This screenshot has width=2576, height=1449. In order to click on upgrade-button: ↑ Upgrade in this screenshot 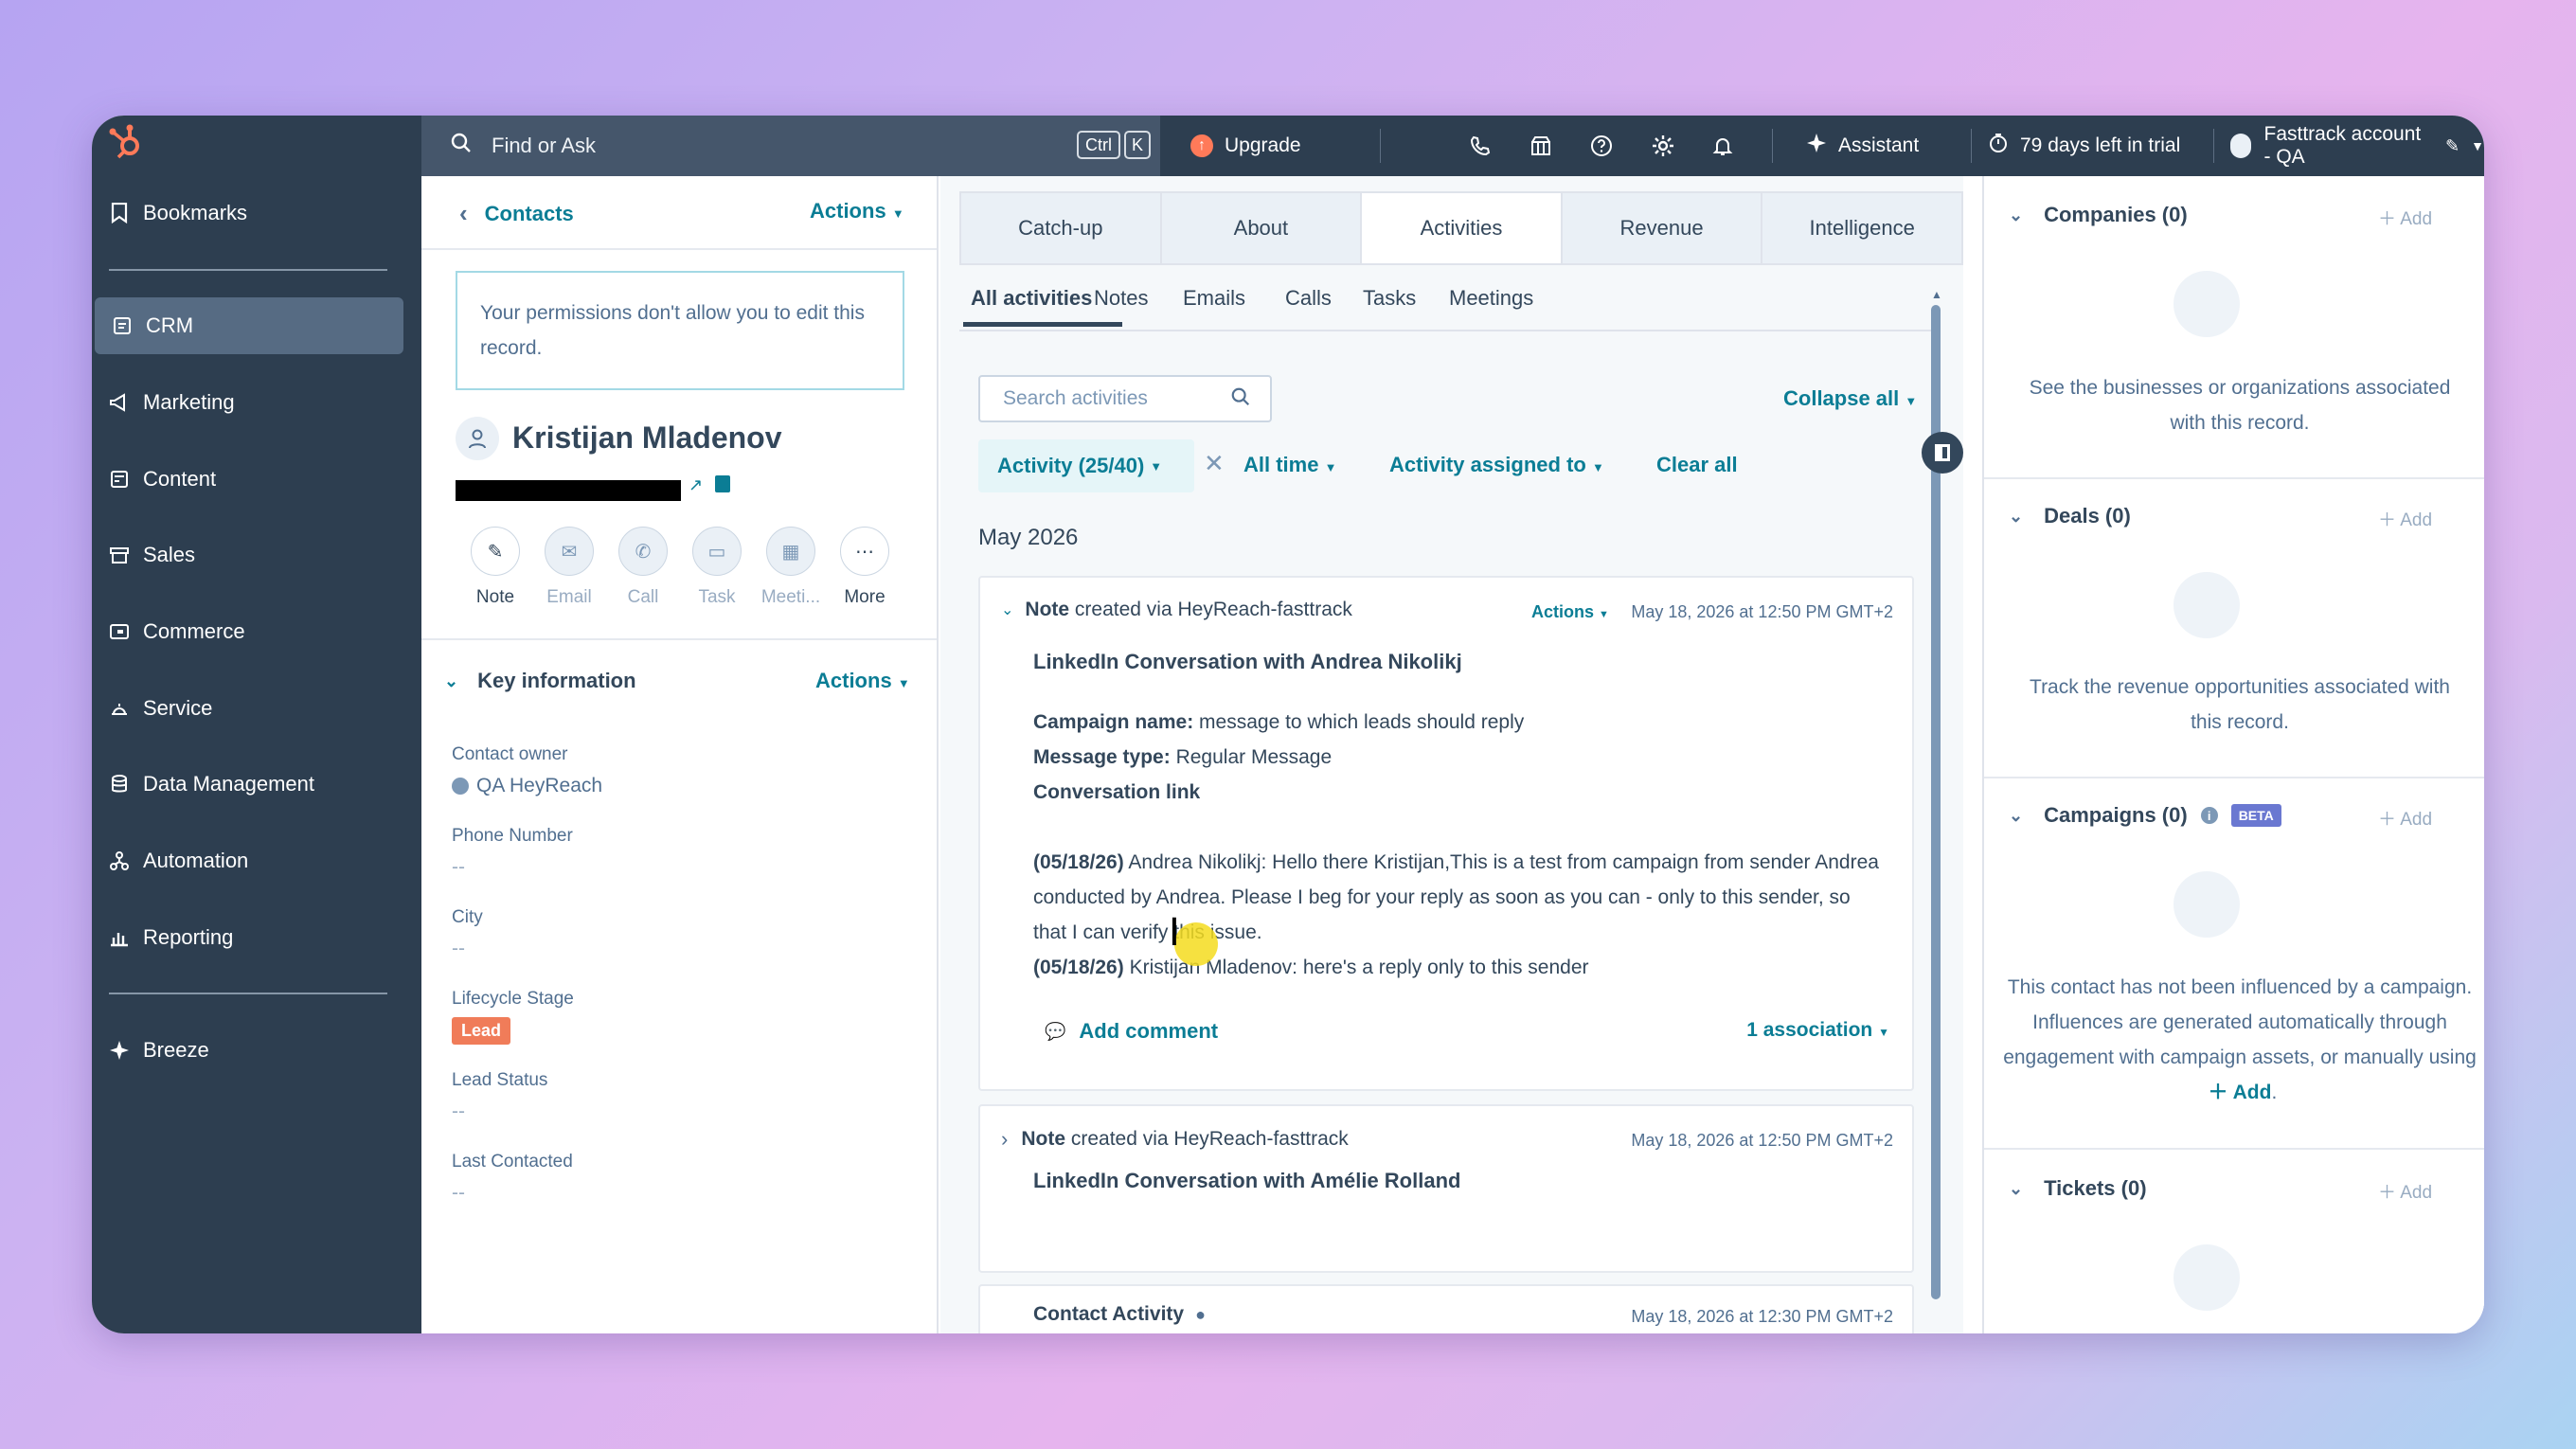, I will do `click(1245, 146)`.